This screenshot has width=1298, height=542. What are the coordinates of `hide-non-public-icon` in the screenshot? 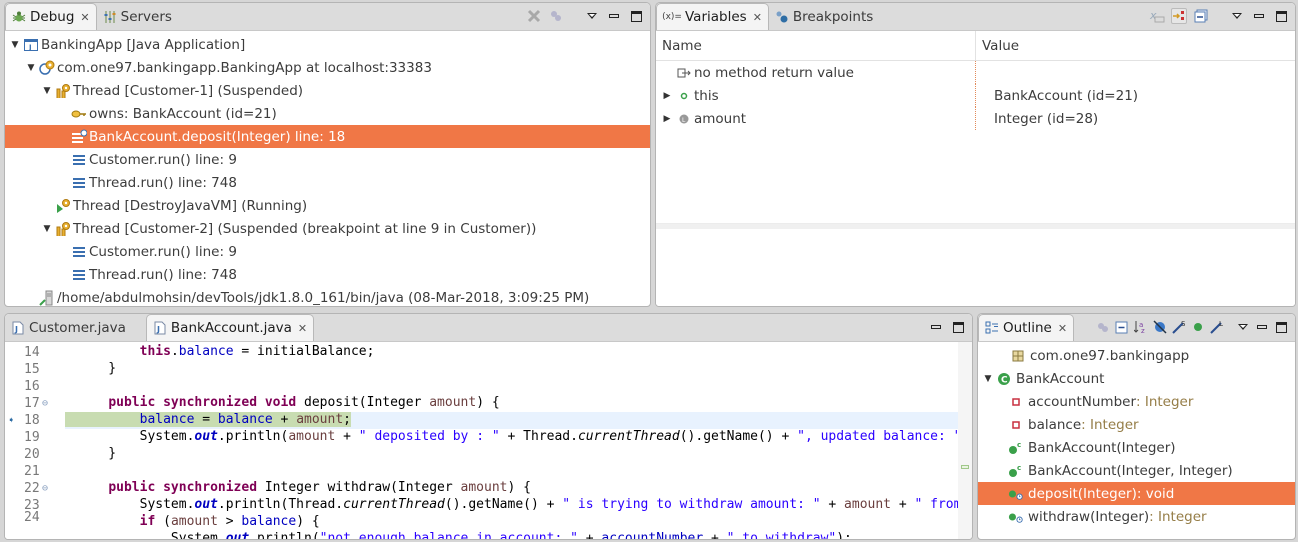 It's located at (1198, 327).